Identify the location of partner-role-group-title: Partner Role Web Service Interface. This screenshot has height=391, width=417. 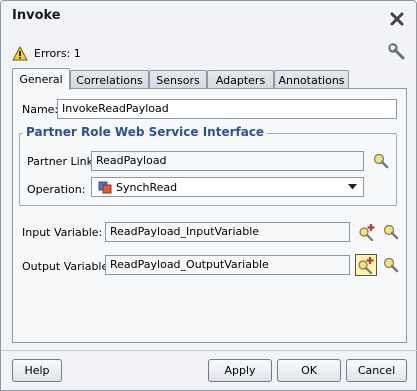
(145, 132).